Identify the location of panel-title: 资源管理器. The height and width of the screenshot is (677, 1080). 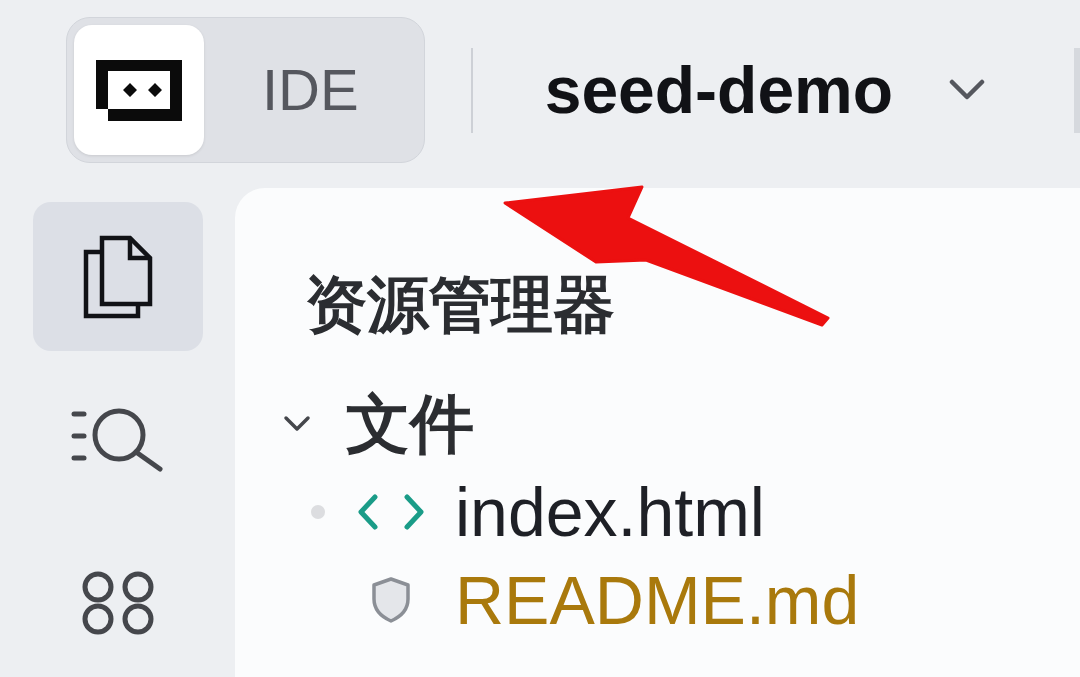
(460, 305).